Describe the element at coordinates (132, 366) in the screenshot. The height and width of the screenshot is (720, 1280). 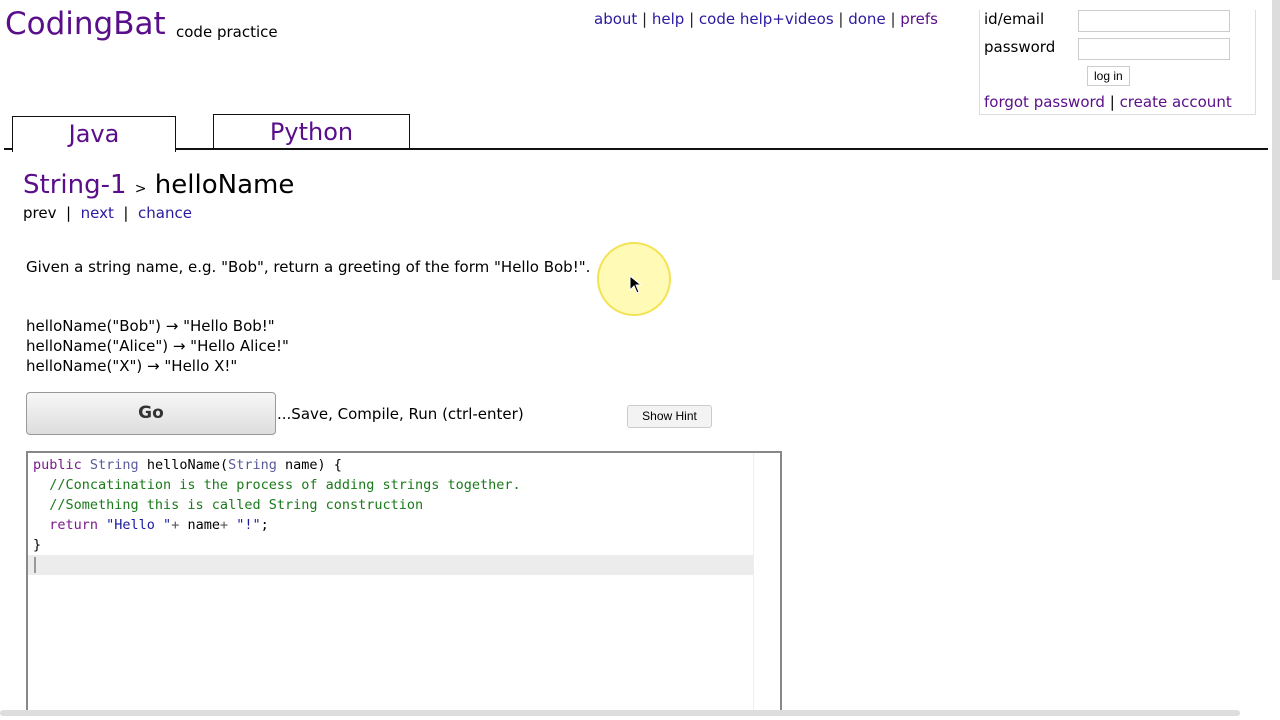
I see `example: helloName("X") → "Hello X!"` at that location.